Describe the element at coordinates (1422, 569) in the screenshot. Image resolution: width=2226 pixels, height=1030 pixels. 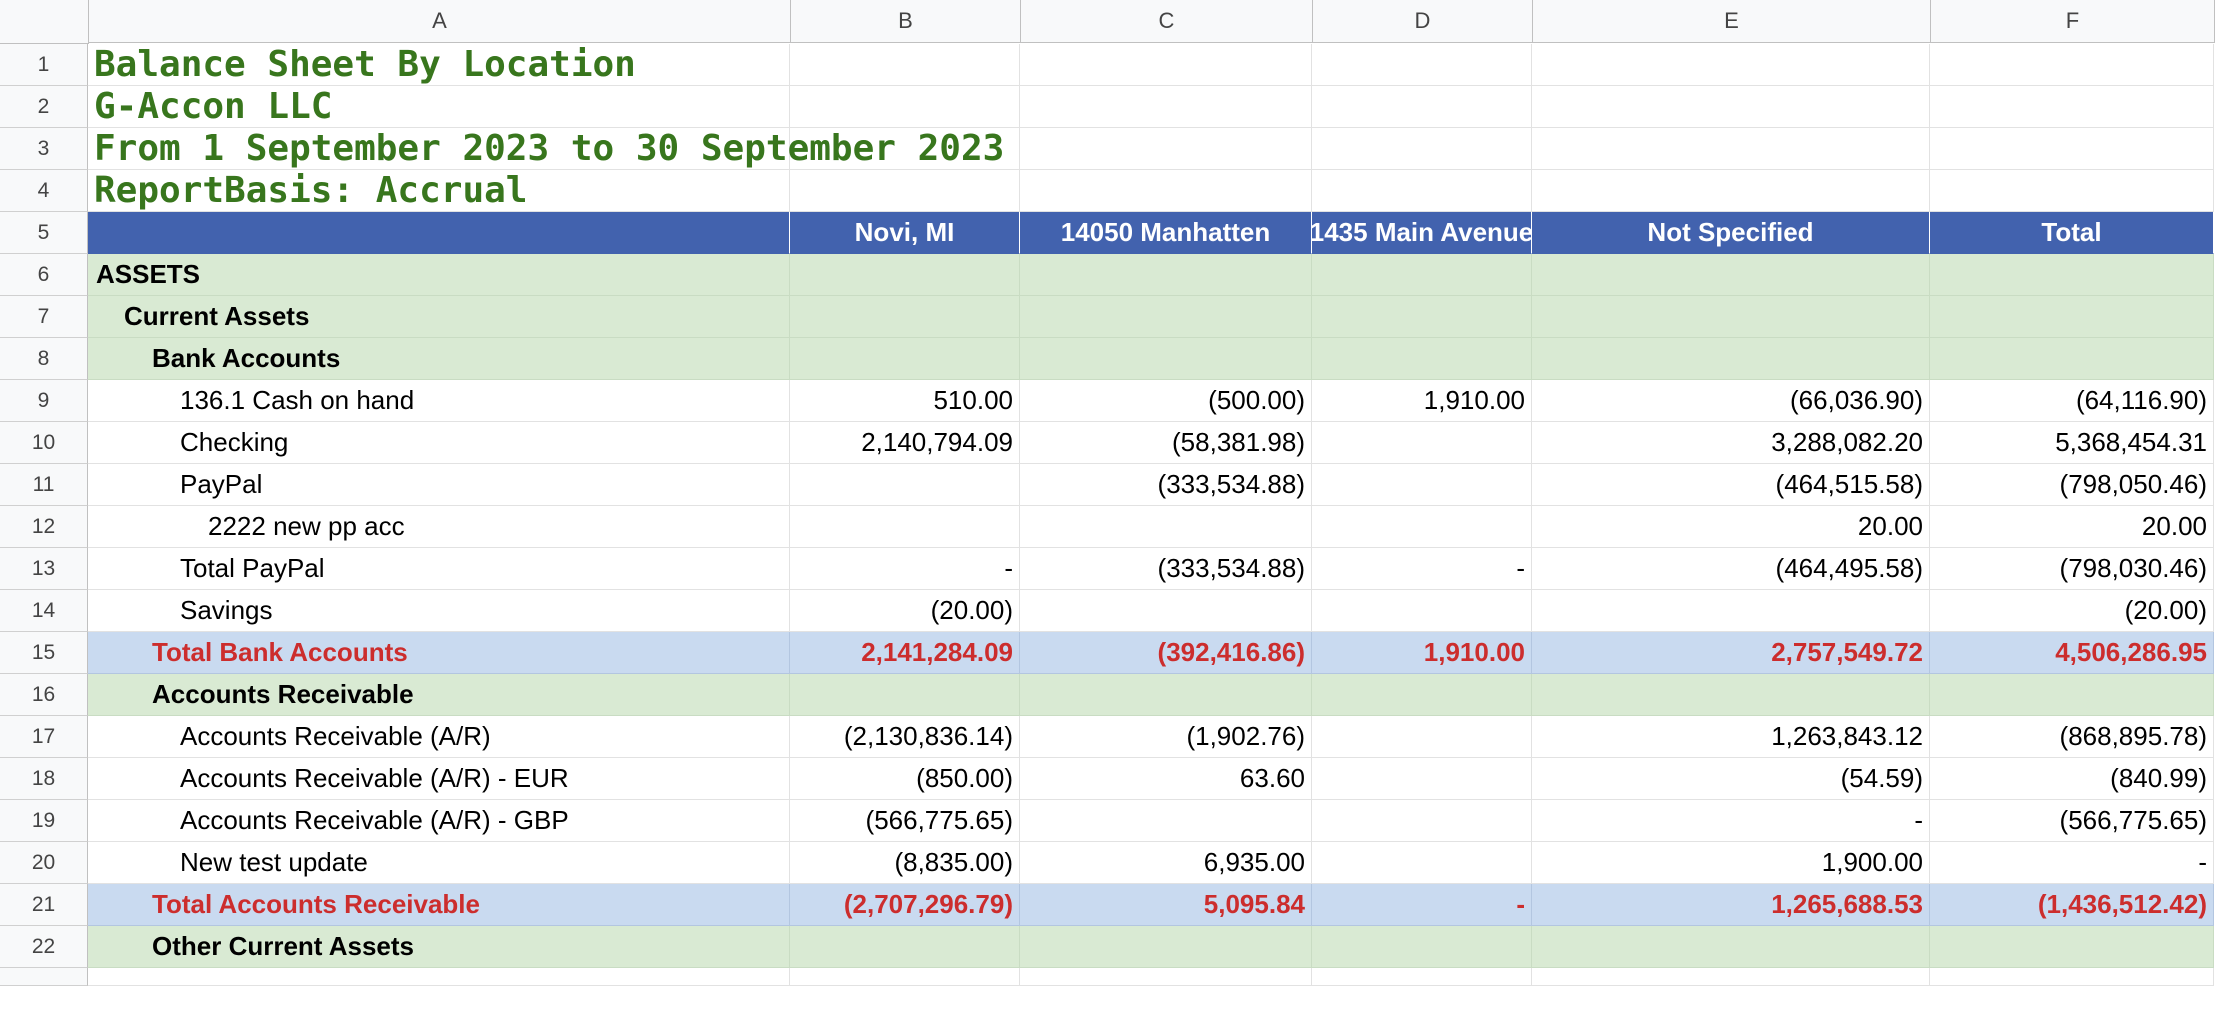
I see `cell-d: -` at that location.